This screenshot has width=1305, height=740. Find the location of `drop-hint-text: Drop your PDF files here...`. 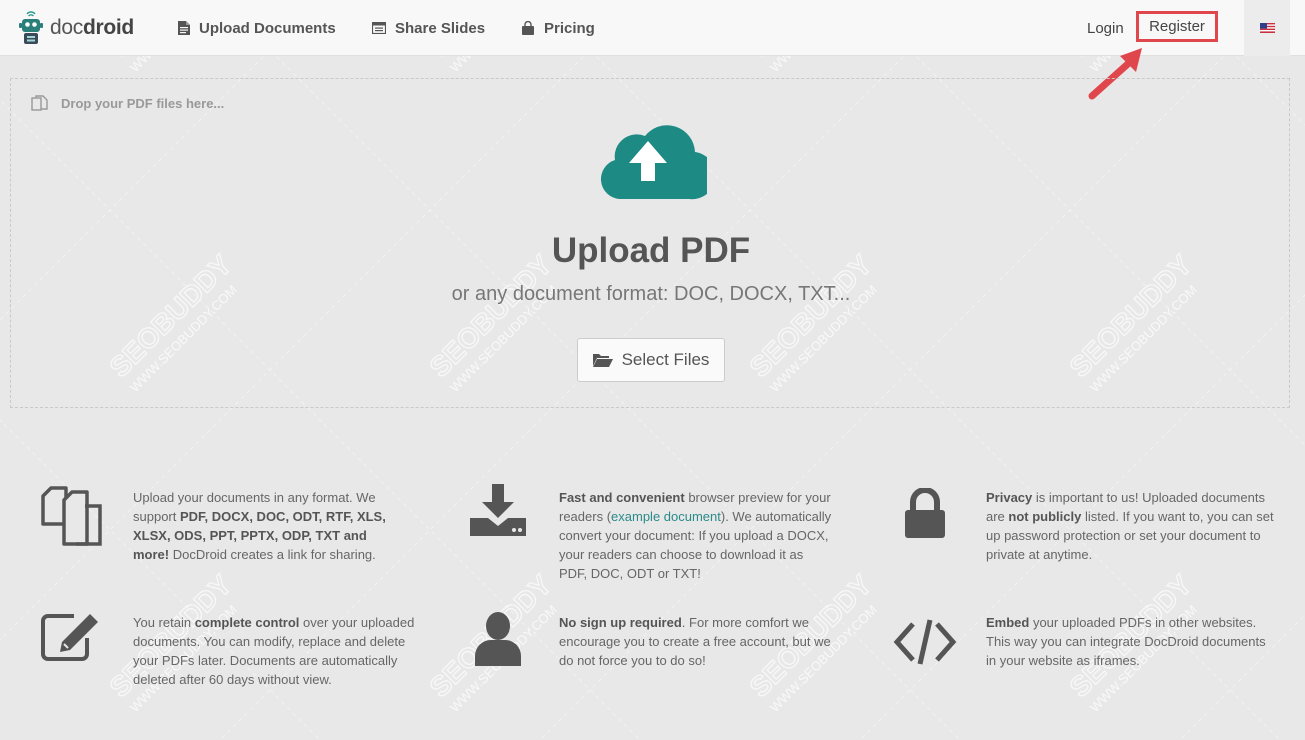

drop-hint-text: Drop your PDF files here... is located at coordinates (143, 103).